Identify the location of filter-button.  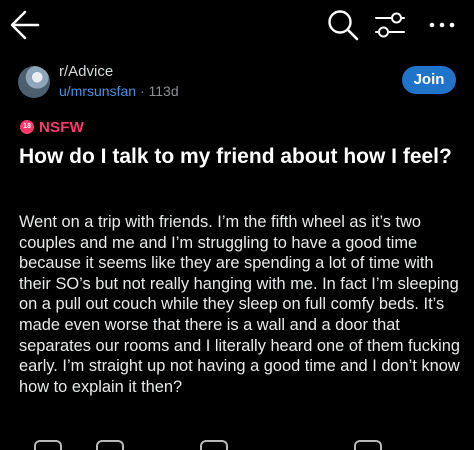
(390, 25).